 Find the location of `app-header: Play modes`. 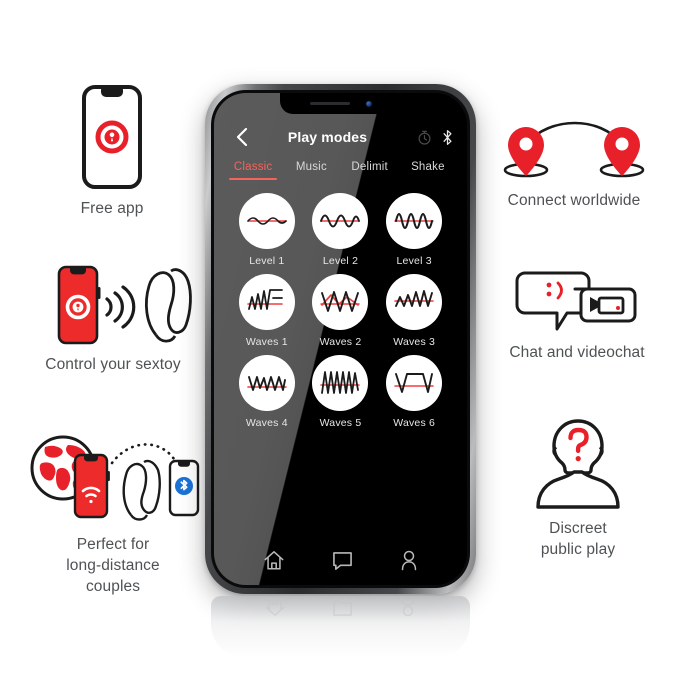

app-header: Play modes is located at coordinates (340, 137).